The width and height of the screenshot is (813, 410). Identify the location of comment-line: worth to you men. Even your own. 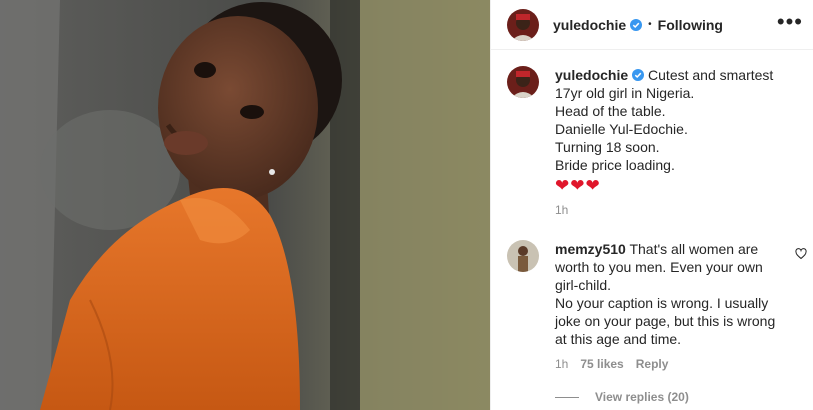
(659, 267).